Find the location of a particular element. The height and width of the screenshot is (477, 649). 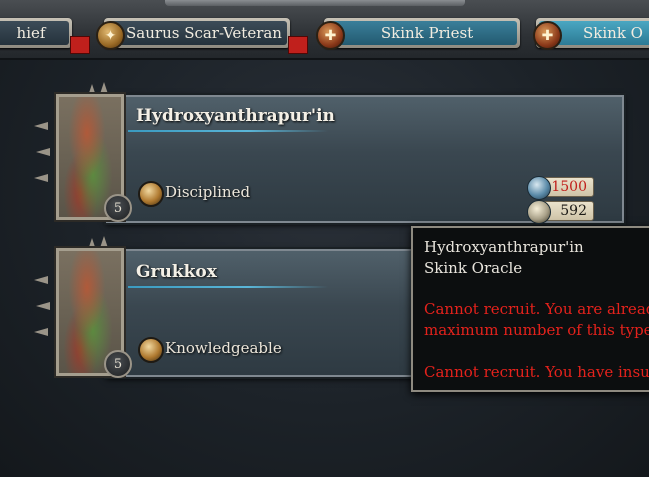

tab-chief: hief is located at coordinates (36, 33).